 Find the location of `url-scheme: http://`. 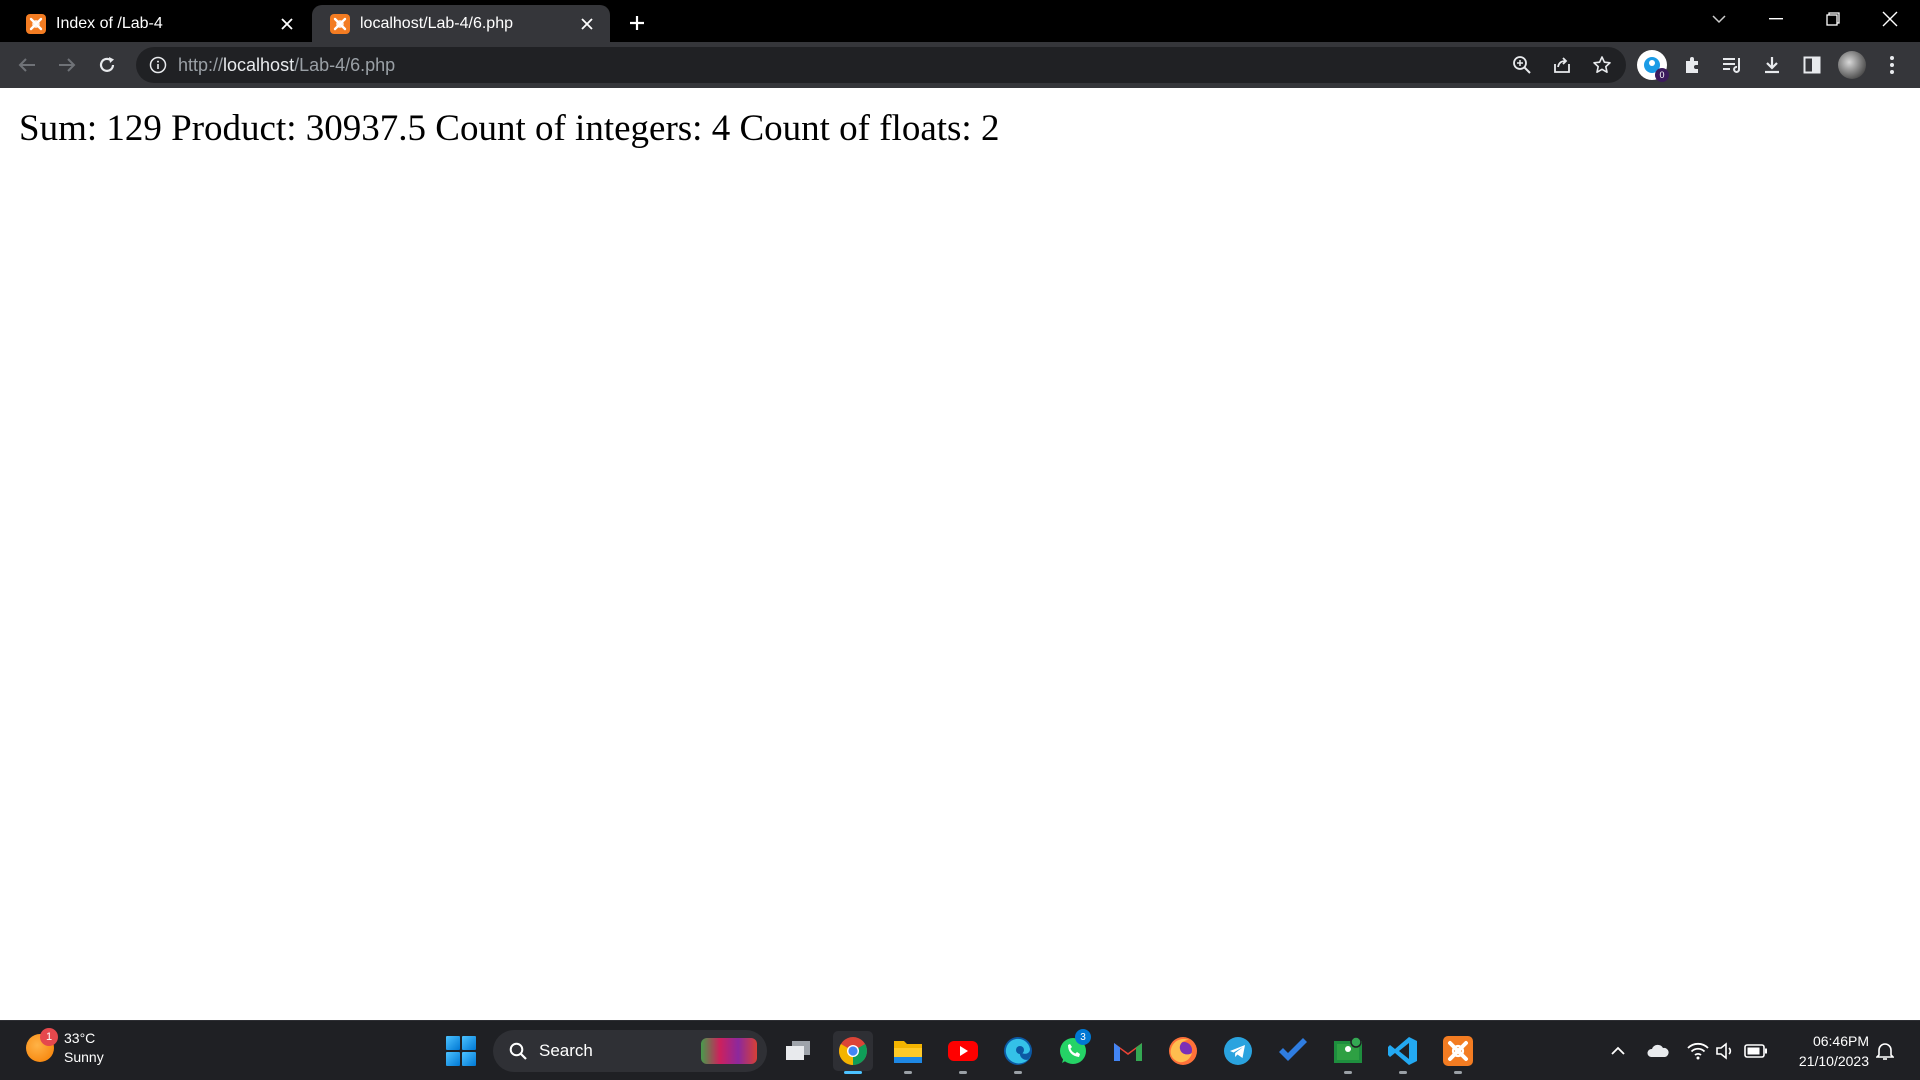

url-scheme: http:// is located at coordinates (201, 64).